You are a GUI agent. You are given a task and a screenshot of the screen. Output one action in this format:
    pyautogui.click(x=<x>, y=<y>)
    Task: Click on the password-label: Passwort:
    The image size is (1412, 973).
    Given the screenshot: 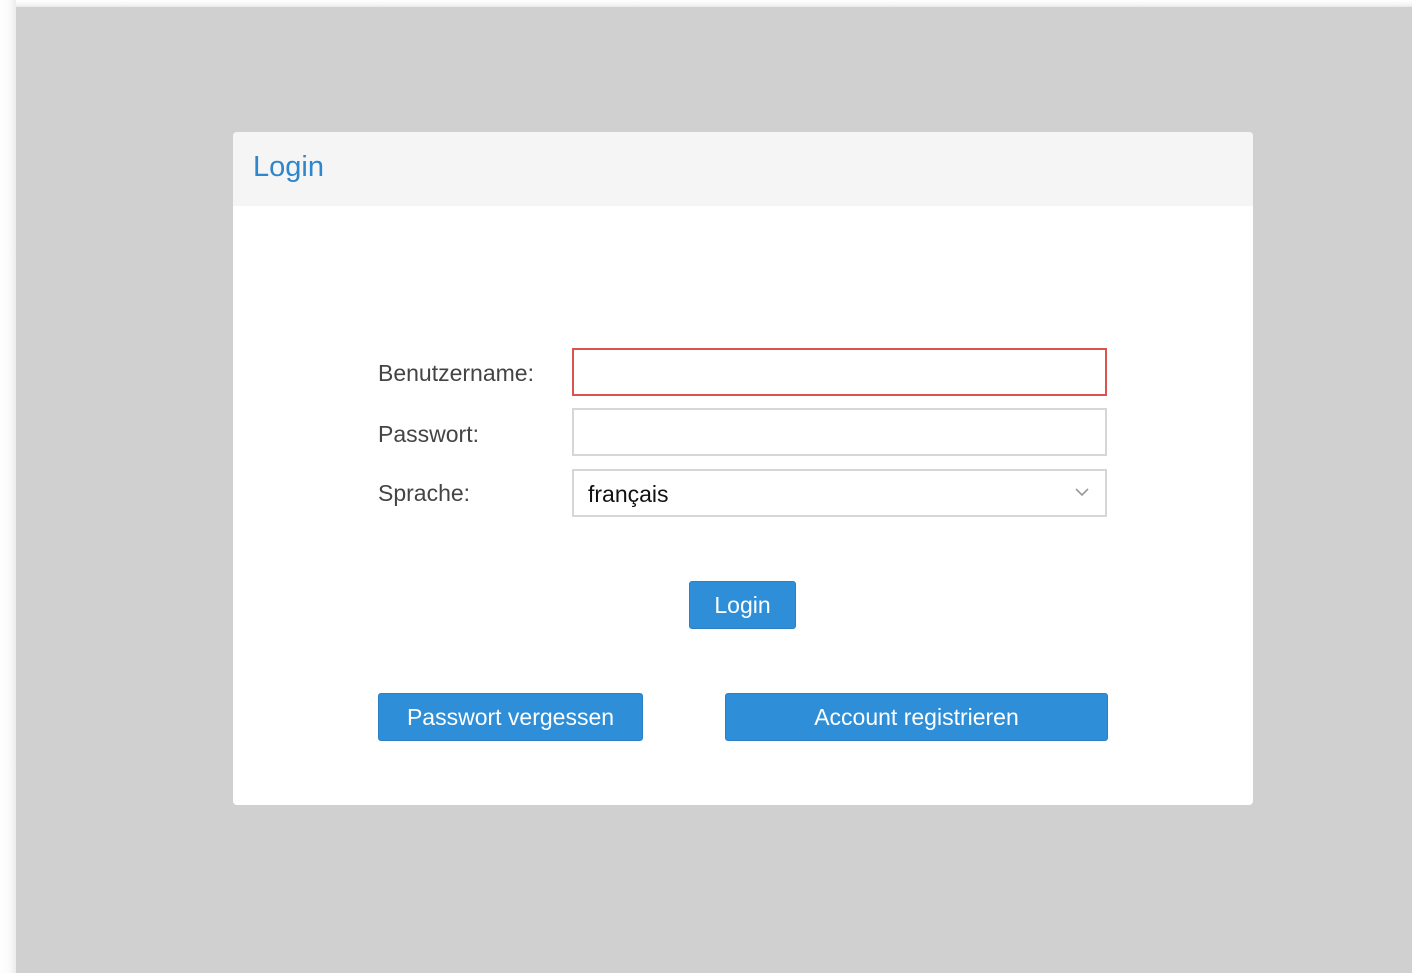 What is the action you would take?
    pyautogui.click(x=428, y=434)
    